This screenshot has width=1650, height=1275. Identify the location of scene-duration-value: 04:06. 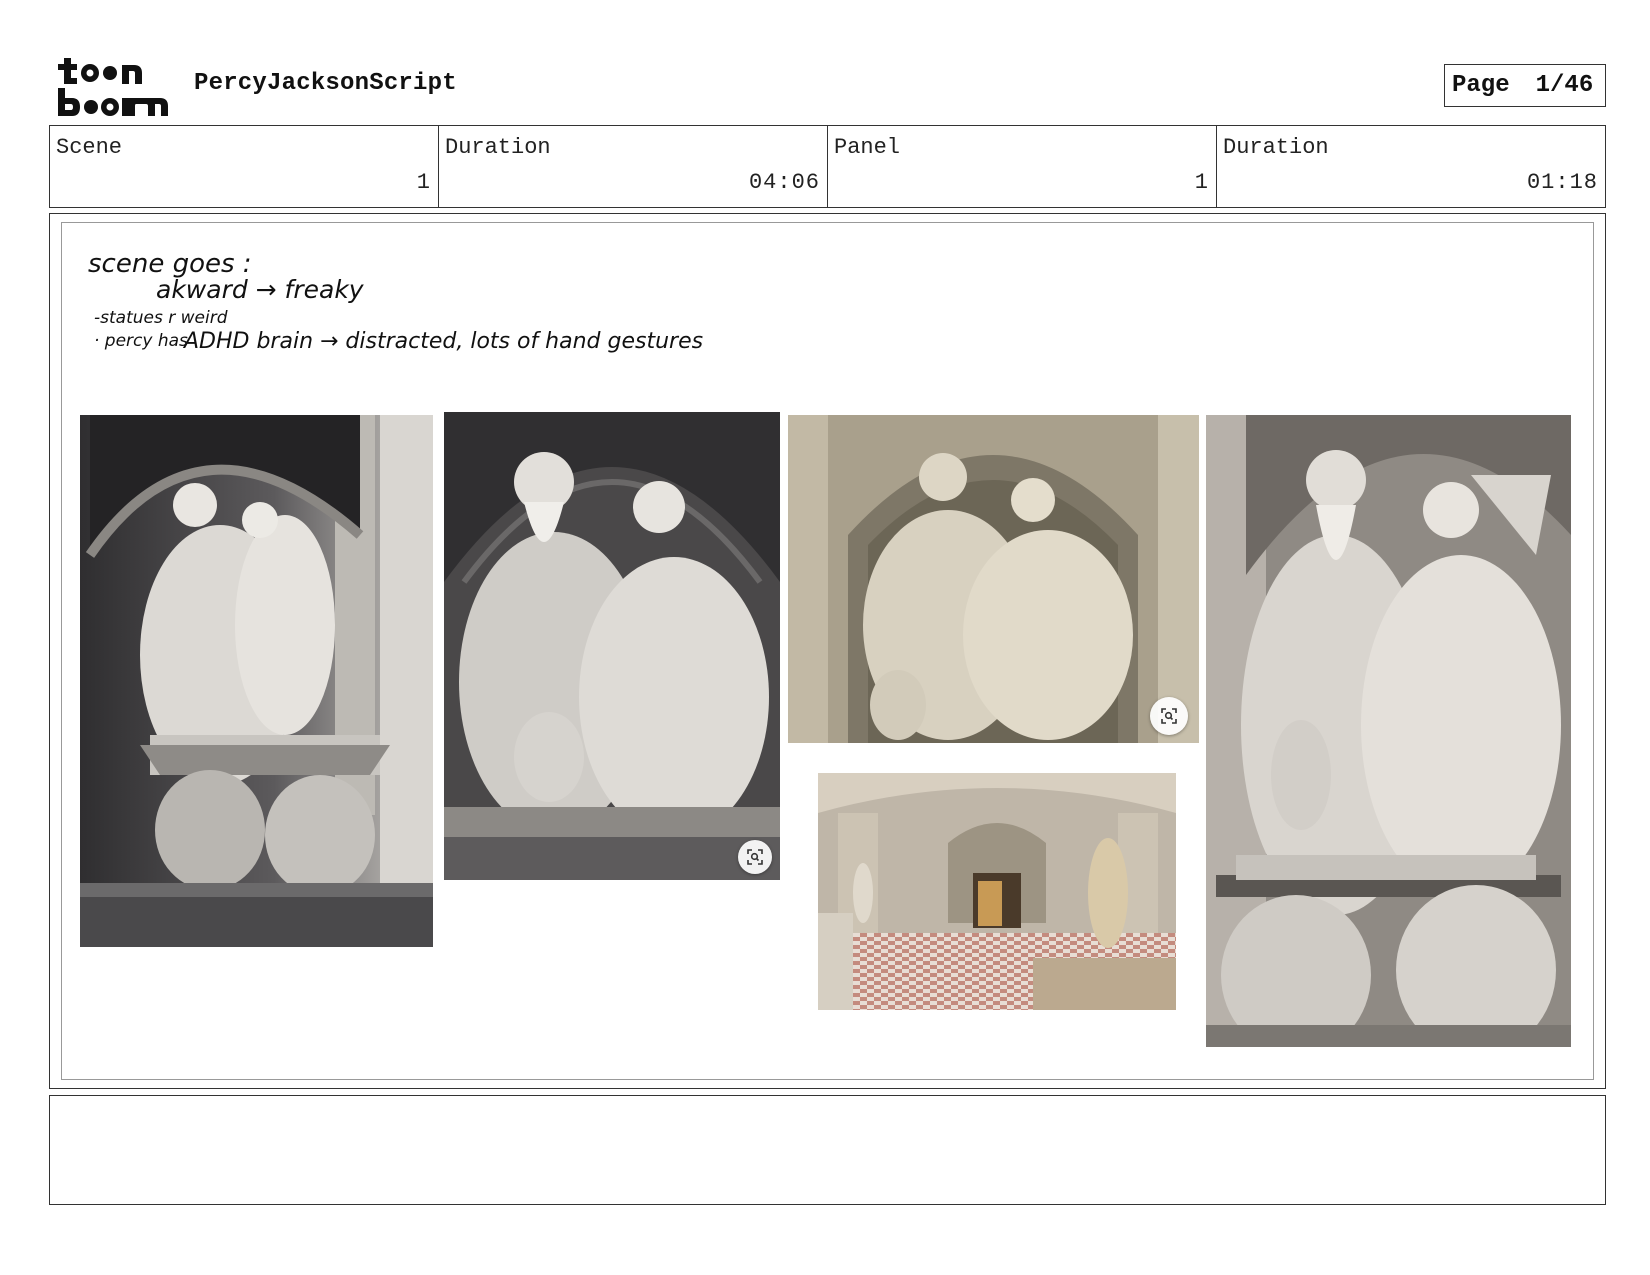
(784, 182).